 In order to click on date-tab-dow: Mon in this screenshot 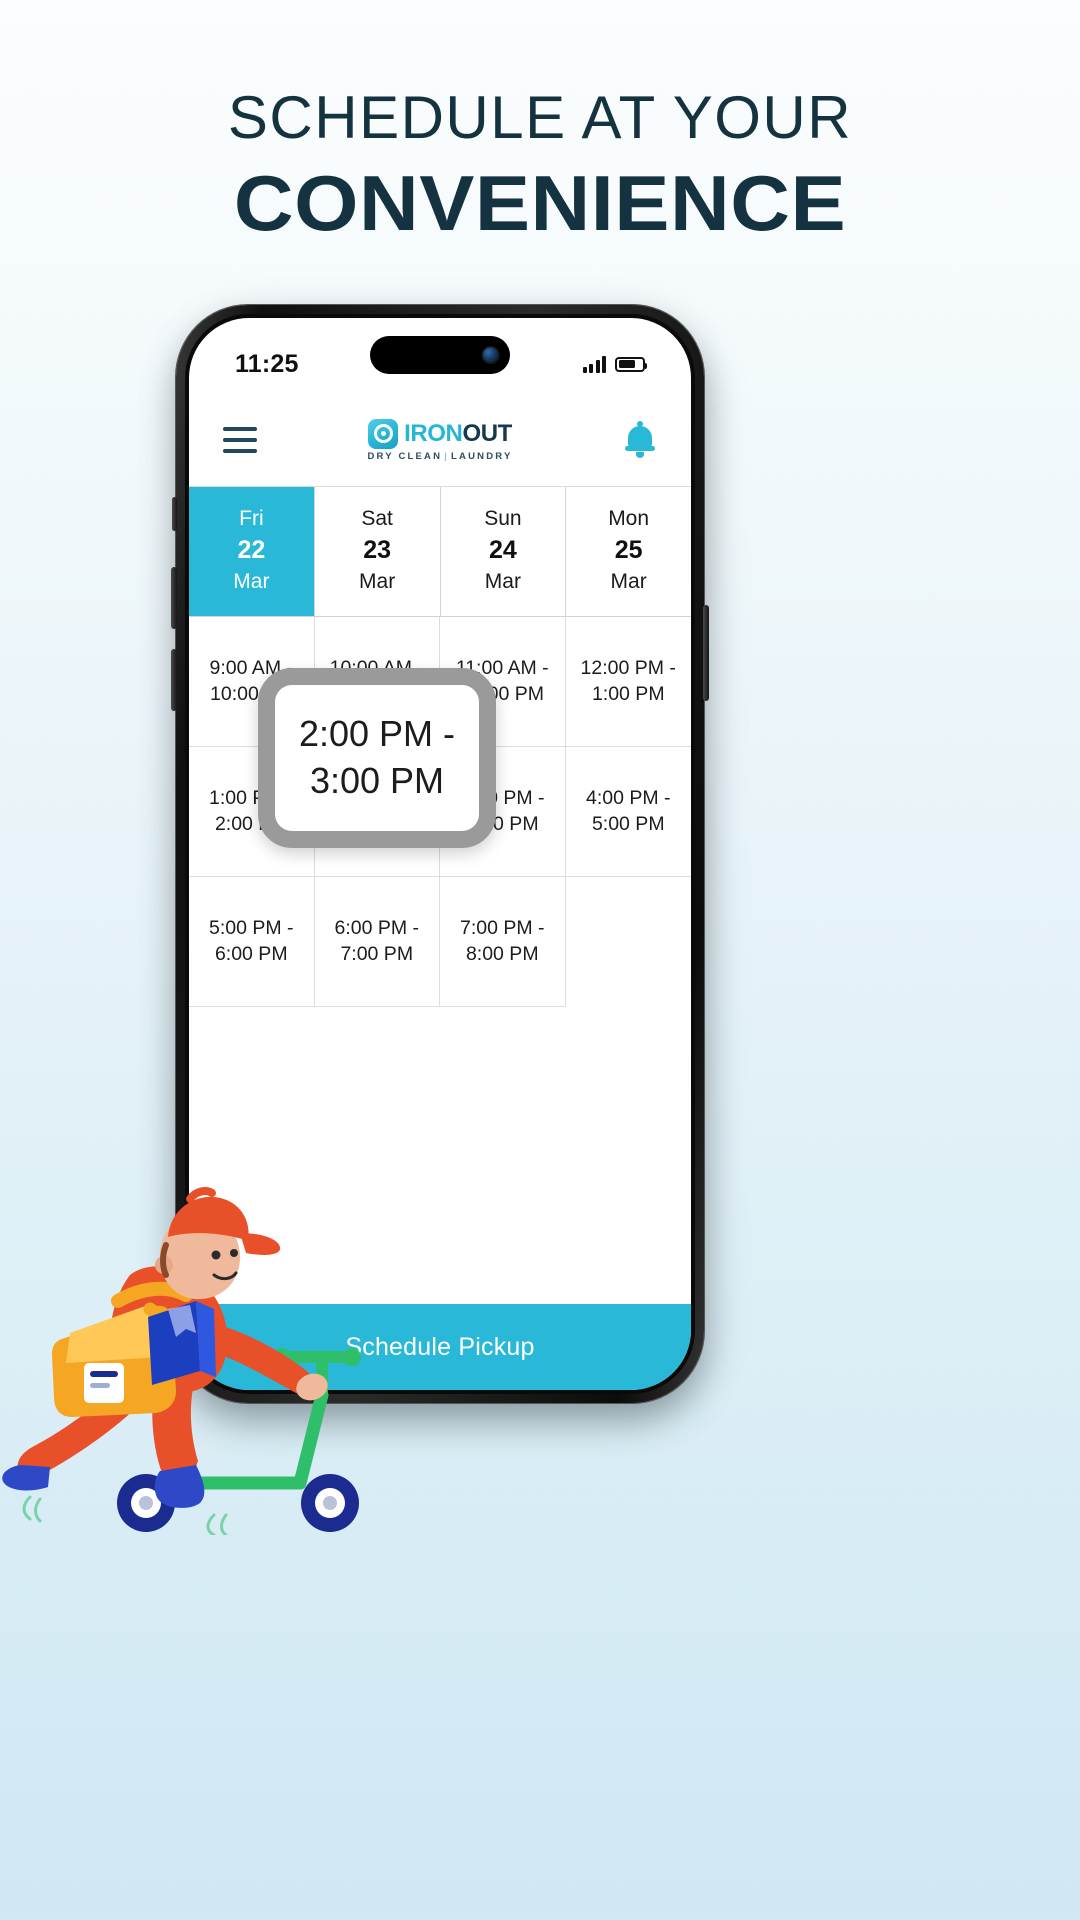, I will do `click(629, 518)`.